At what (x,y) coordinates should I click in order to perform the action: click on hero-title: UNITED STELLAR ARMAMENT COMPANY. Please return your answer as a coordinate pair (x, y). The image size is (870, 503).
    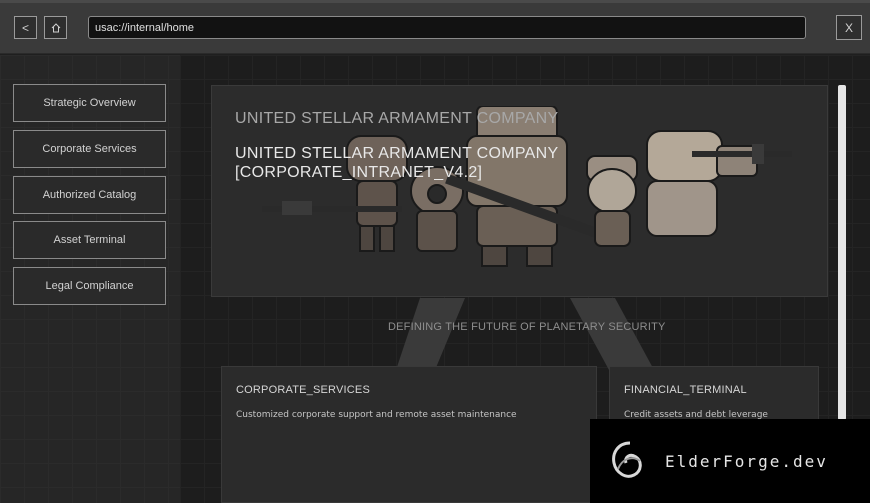
    Looking at the image, I should click on (397, 118).